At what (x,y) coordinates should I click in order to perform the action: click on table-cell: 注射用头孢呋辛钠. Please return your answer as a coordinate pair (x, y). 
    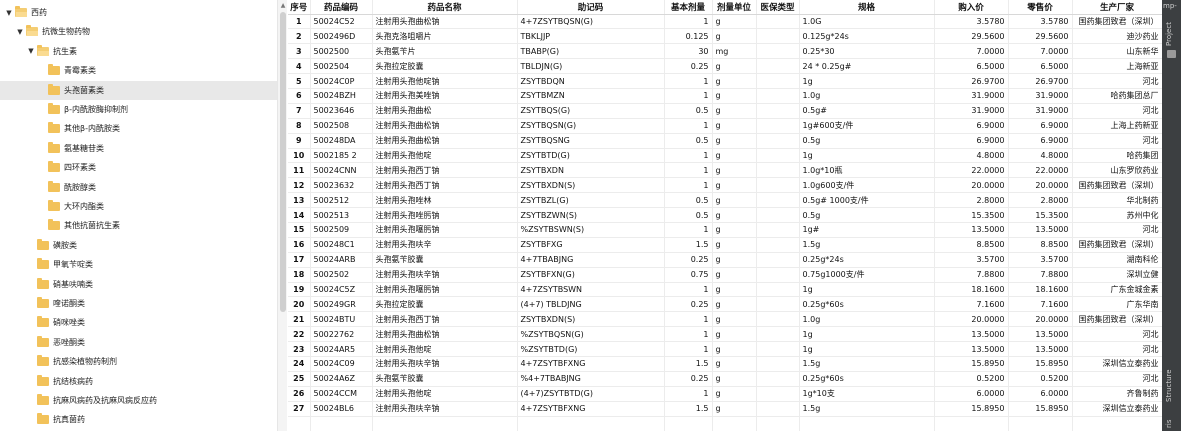
    Looking at the image, I should click on (445, 409).